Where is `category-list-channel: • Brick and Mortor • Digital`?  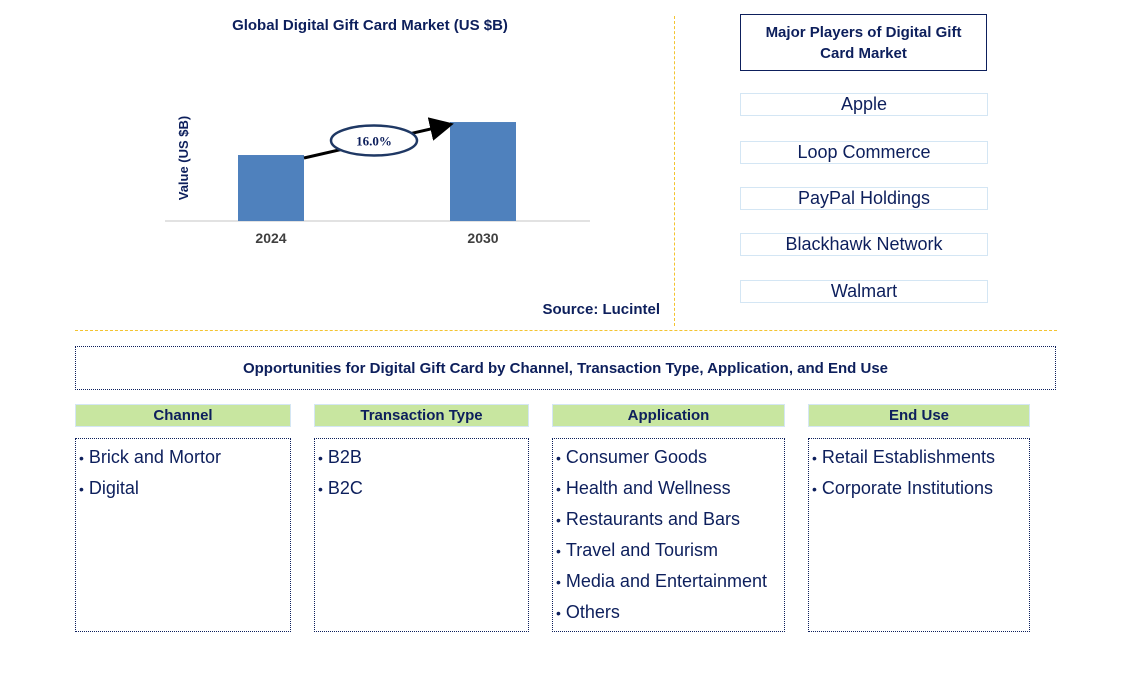
category-list-channel: • Brick and Mortor • Digital is located at coordinates (183, 535).